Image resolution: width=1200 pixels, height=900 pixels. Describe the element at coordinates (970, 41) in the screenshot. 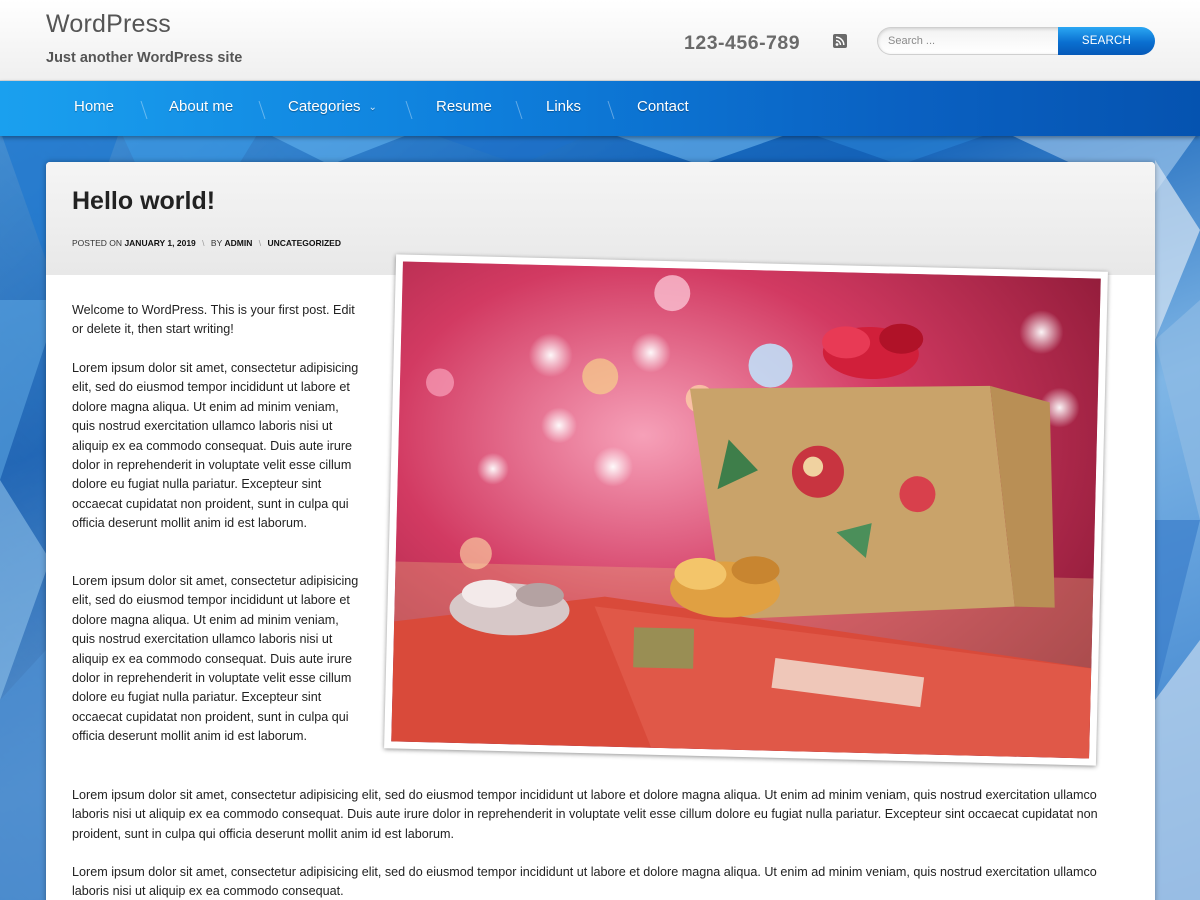

I see `search-input` at that location.